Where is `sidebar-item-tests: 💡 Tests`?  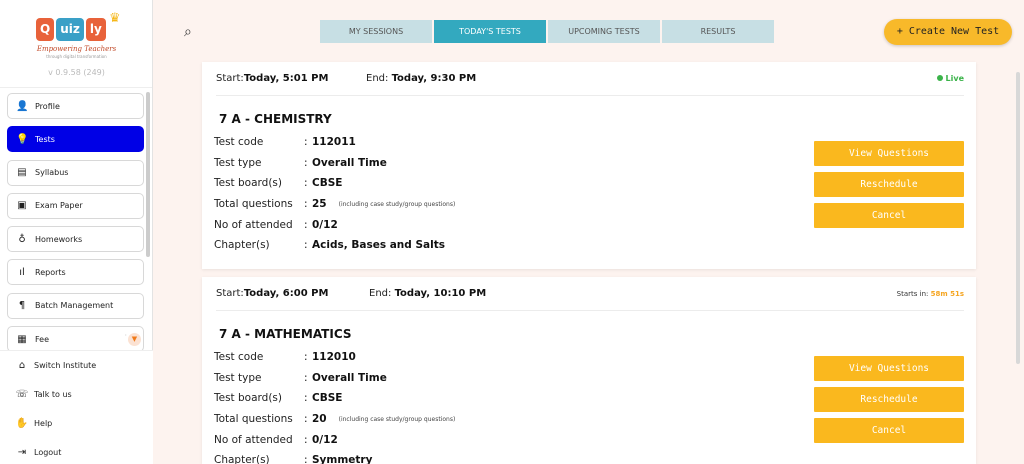 sidebar-item-tests: 💡 Tests is located at coordinates (75, 139).